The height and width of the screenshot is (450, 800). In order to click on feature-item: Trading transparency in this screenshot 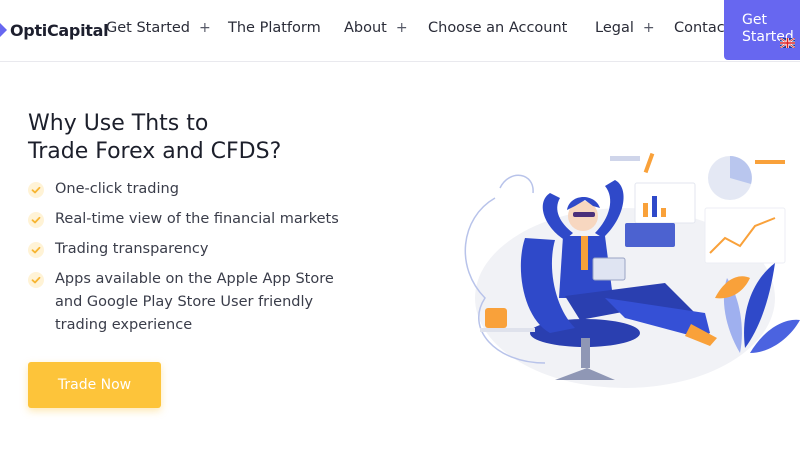, I will do `click(193, 249)`.